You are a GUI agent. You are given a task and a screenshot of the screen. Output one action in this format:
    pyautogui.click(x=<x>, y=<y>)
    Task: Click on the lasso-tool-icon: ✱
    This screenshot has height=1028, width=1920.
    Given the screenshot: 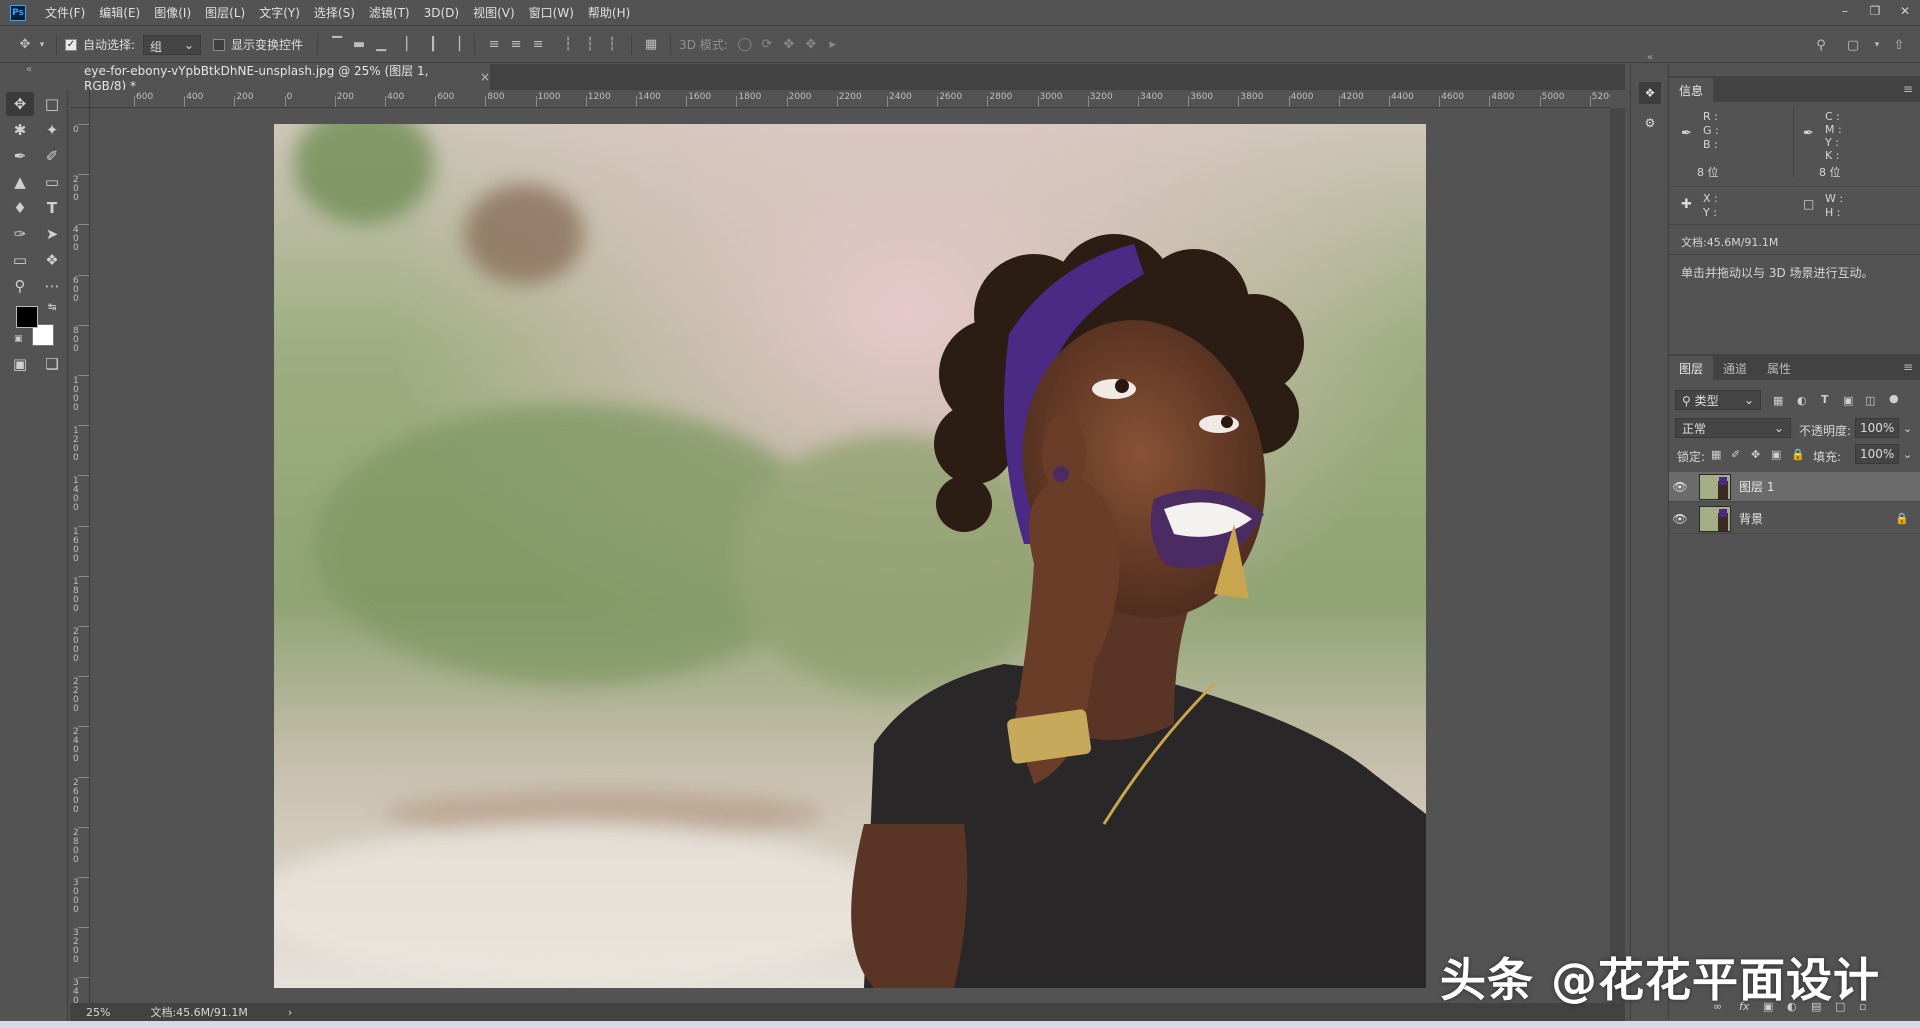 What is the action you would take?
    pyautogui.click(x=20, y=130)
    